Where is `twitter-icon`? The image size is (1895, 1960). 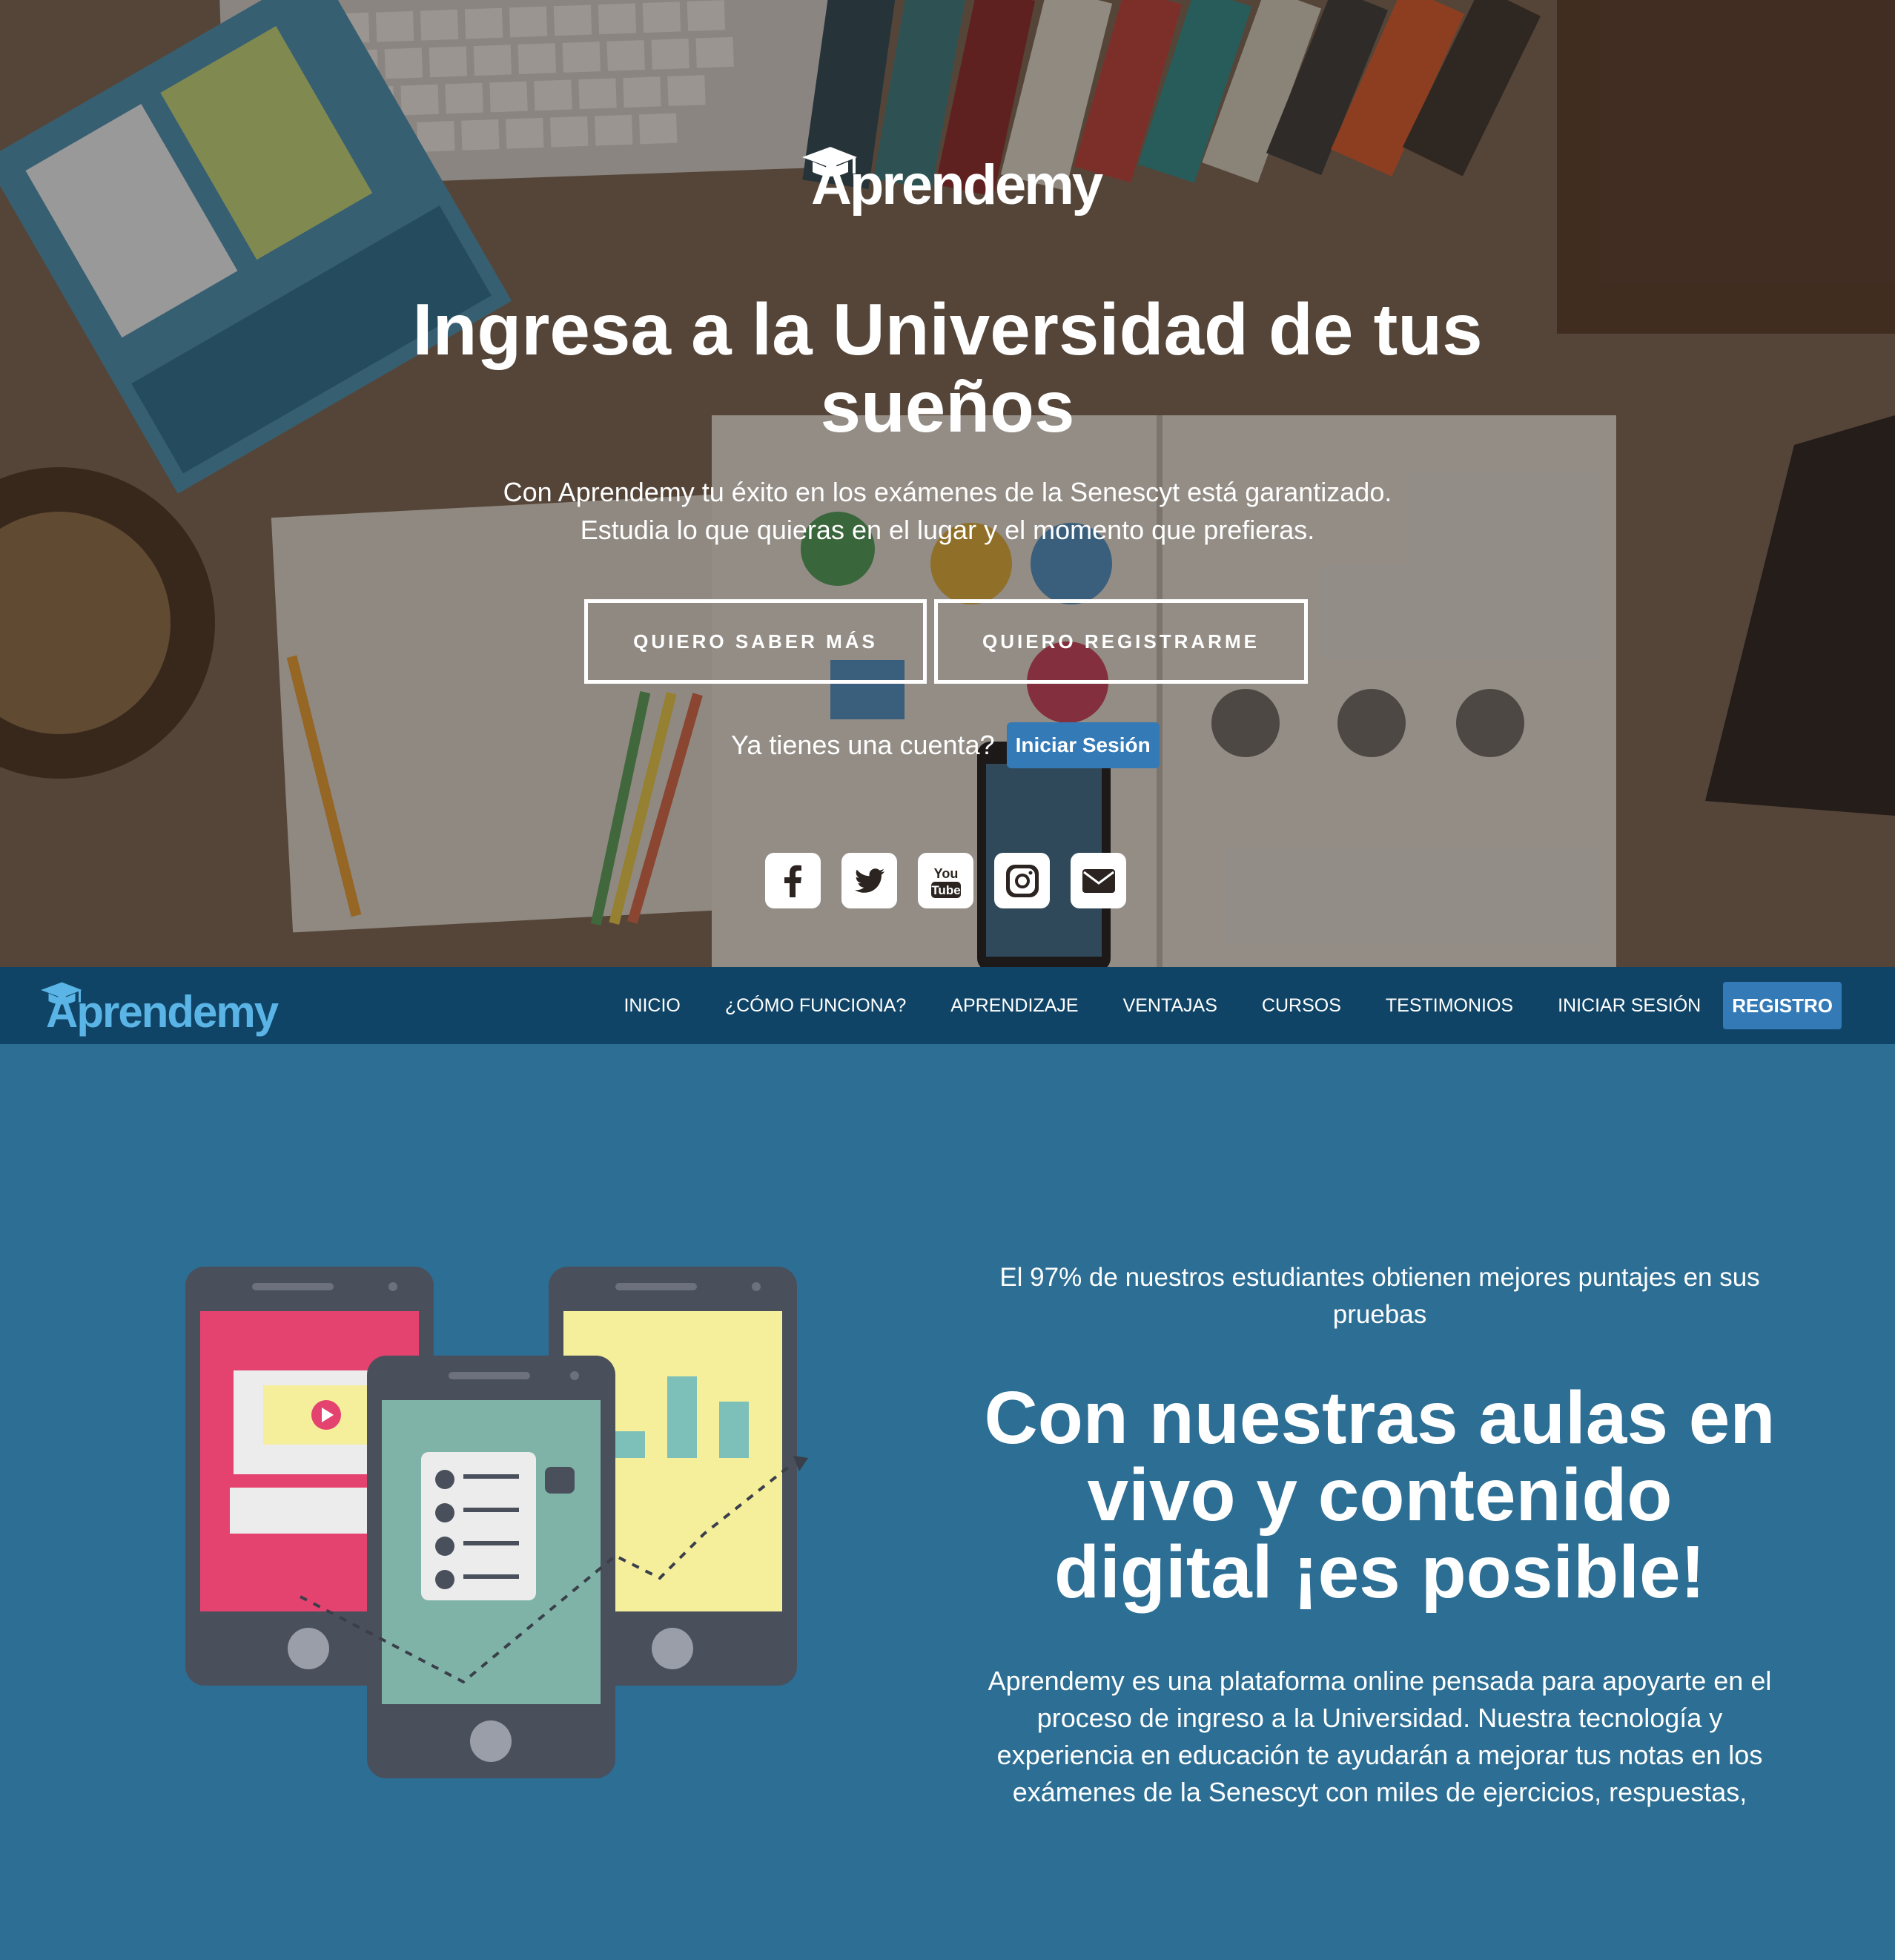
twitter-icon is located at coordinates (869, 880).